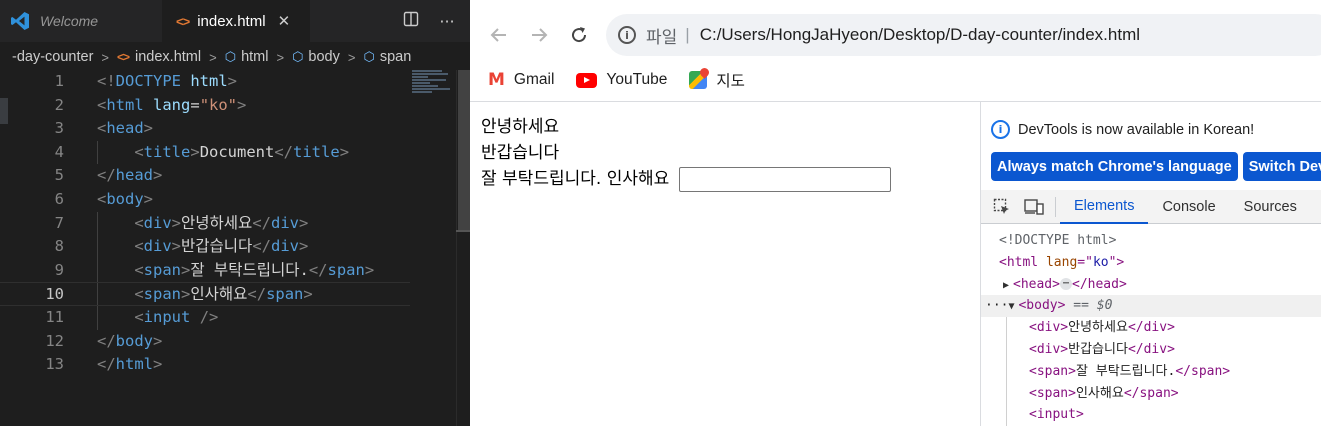 The width and height of the screenshot is (1321, 426). I want to click on code-line: 4 <title>Document</title>, so click(205, 152).